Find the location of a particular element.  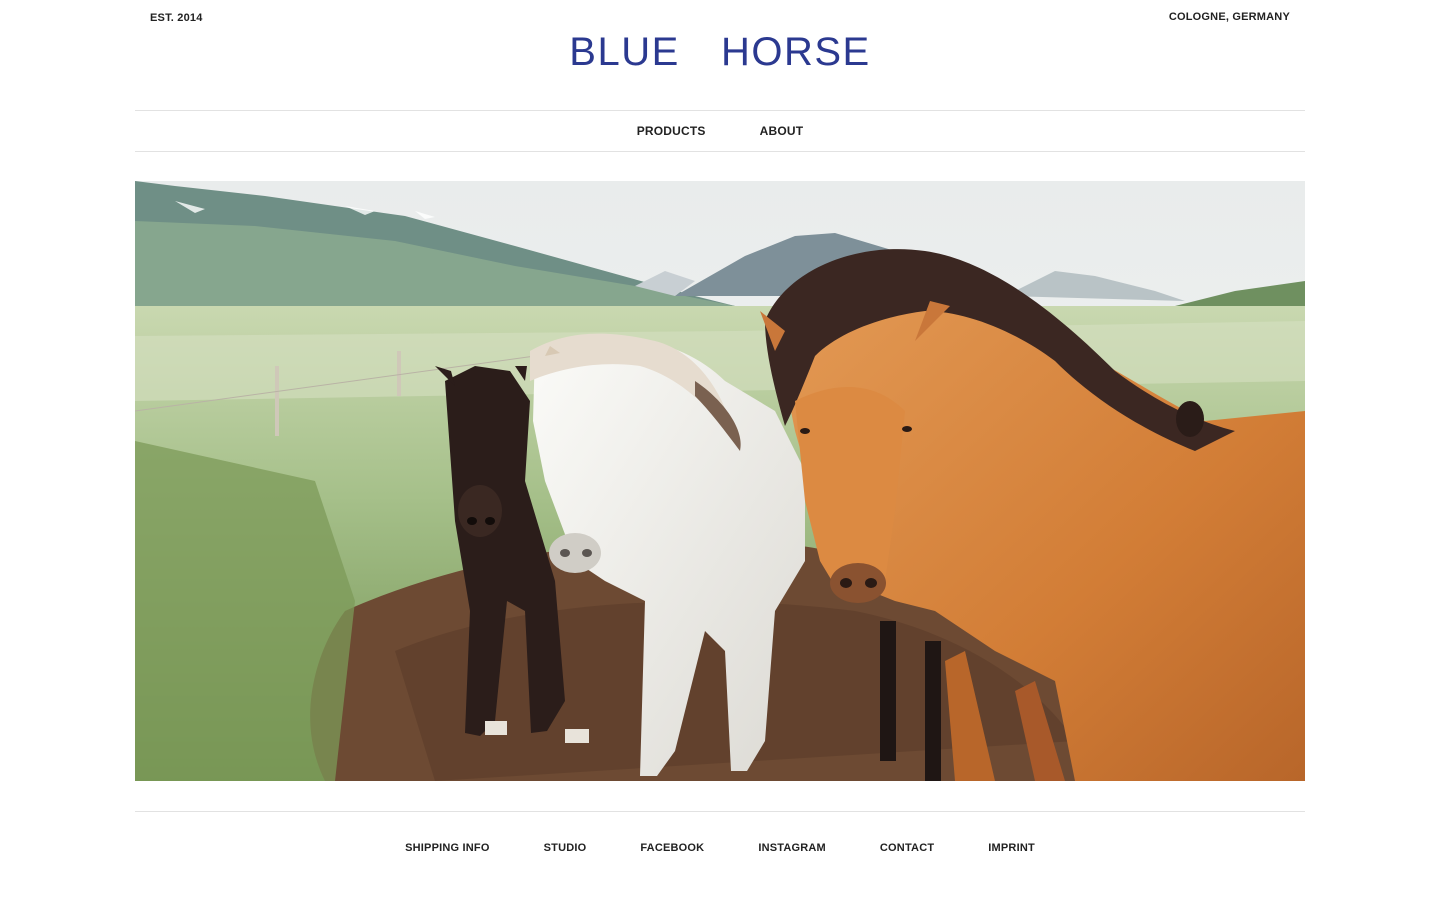

nav-item-products: PRODUCTS is located at coordinates (671, 131).